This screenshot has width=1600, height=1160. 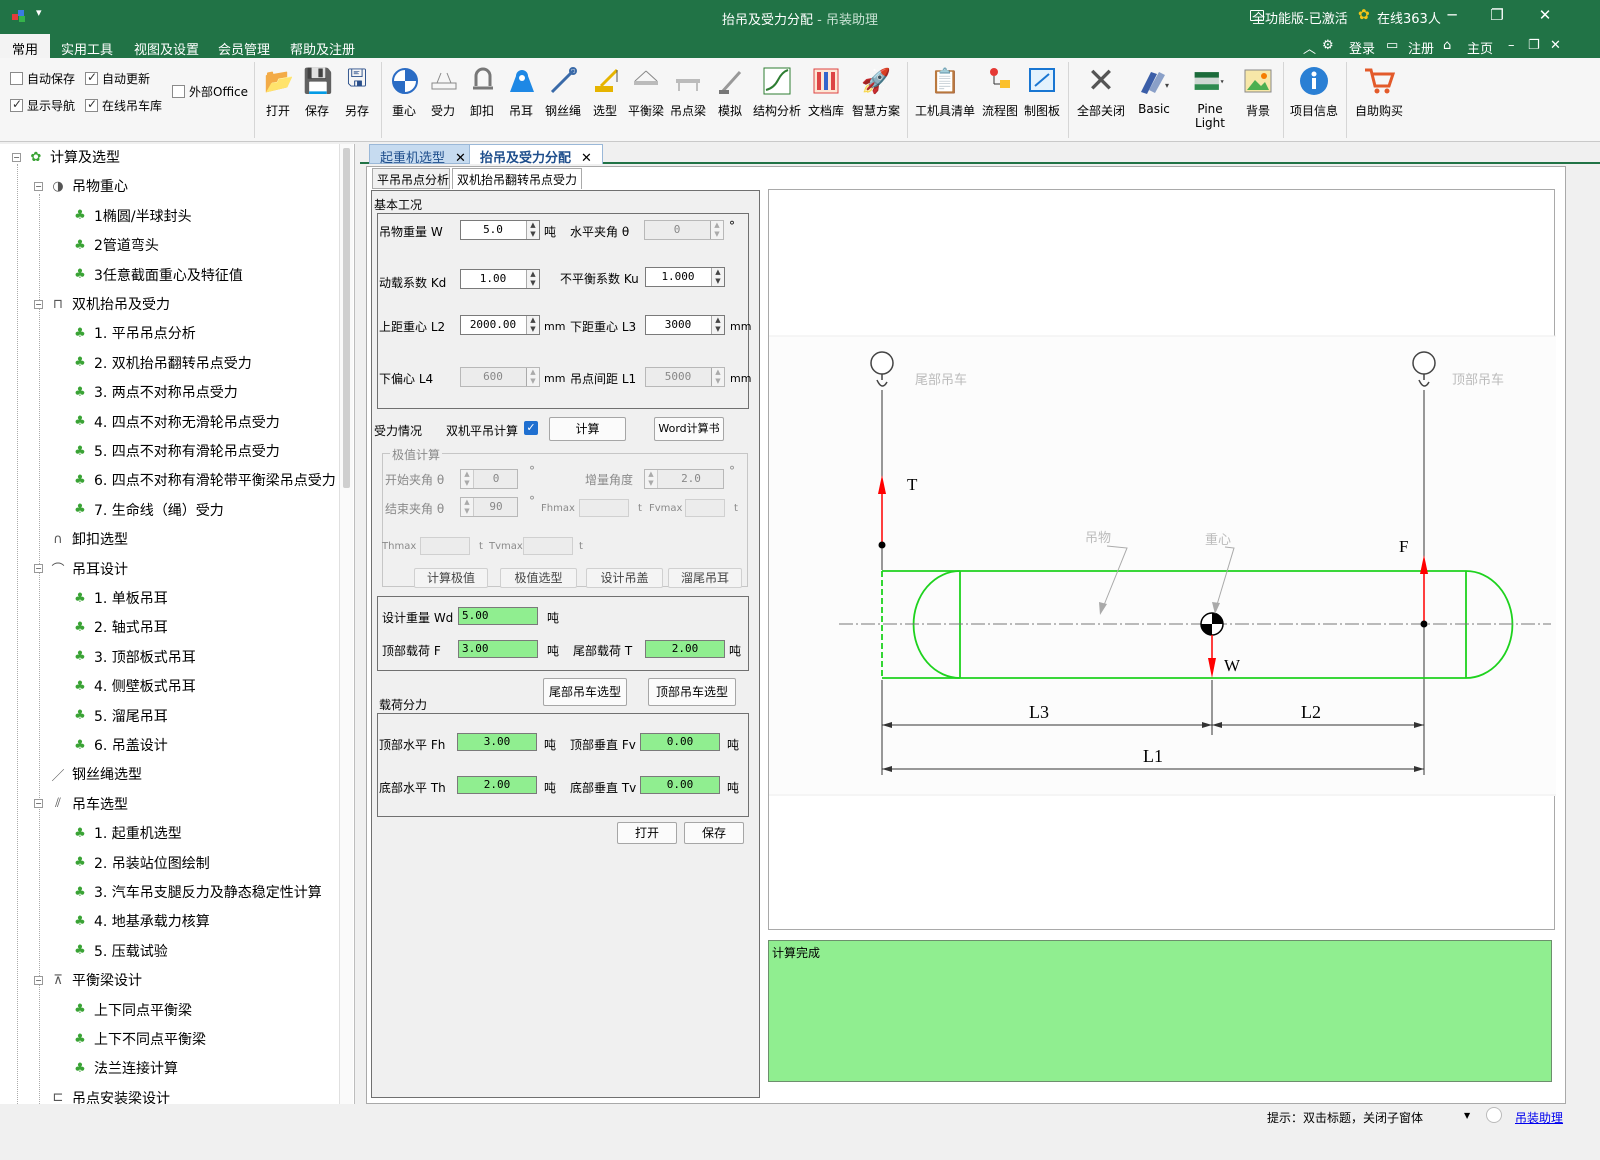 I want to click on tab-crane-selection: 起重机选型 ✕, so click(x=423, y=155).